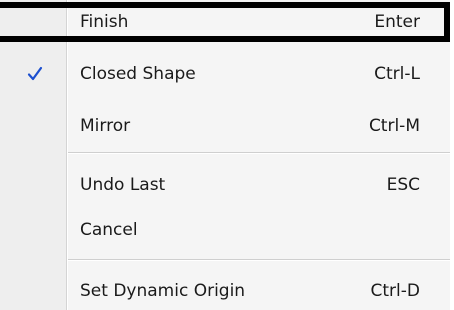 The image size is (454, 310). I want to click on menu-item-undo-last: Undo Last ESC, so click(225, 185).